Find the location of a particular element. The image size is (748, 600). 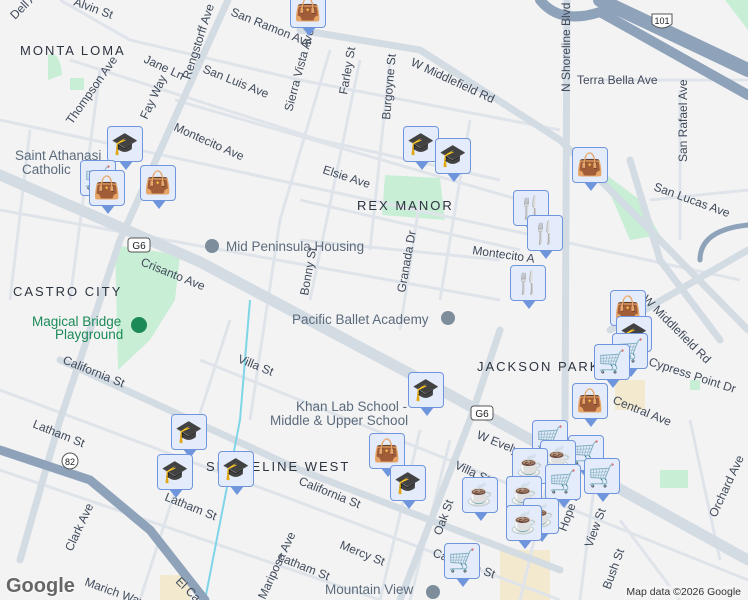

svg-text: View St is located at coordinates (595, 527).